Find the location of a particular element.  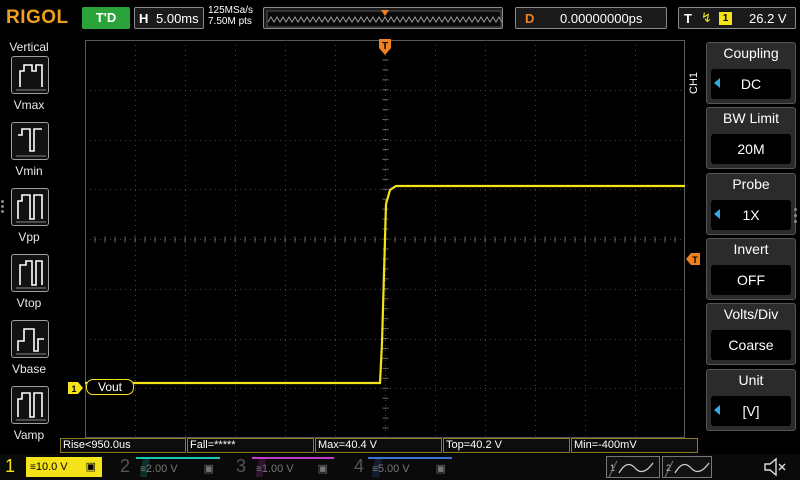

menu-probe-button: Probe 1X is located at coordinates (751, 204).